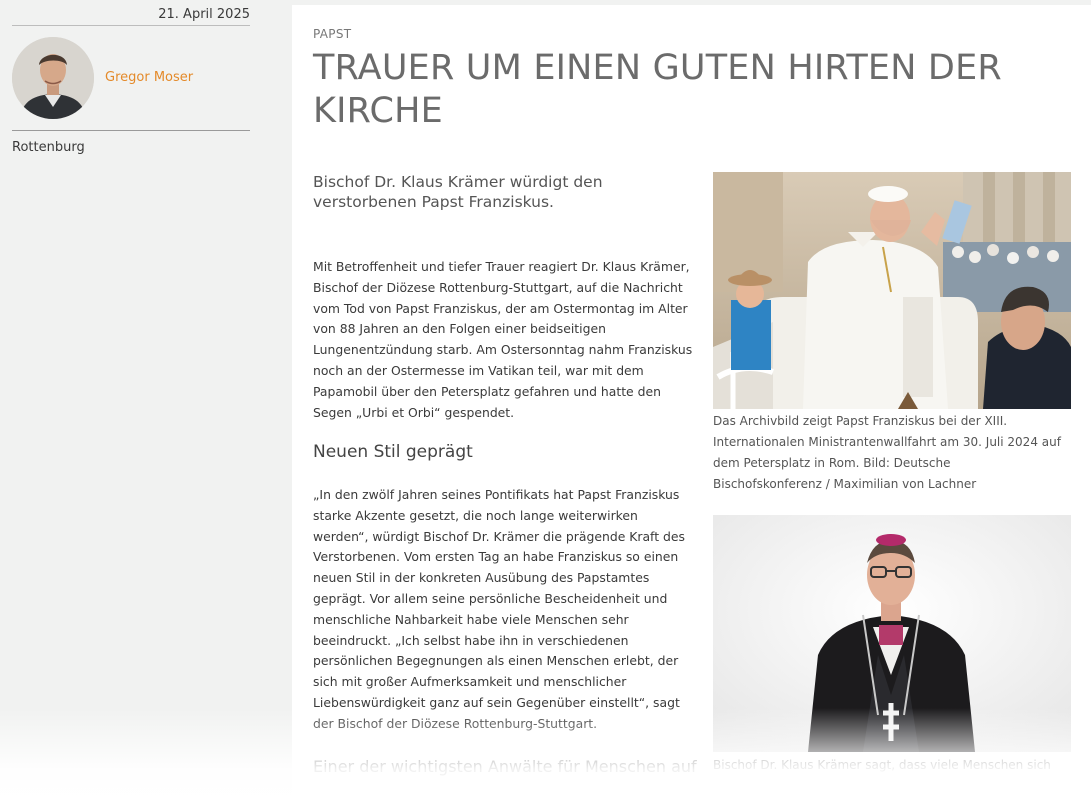  I want to click on bishop-image, so click(892, 633).